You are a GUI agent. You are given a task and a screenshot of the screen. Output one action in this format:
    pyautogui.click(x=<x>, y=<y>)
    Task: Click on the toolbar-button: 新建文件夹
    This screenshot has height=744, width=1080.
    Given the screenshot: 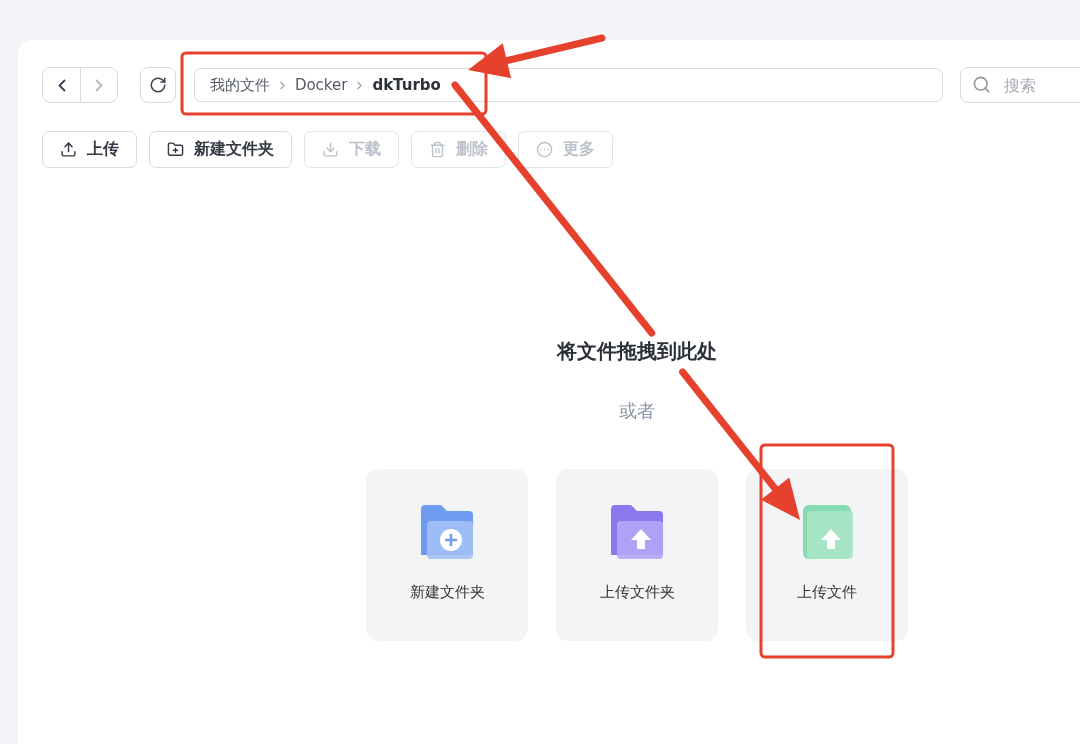 What is the action you would take?
    pyautogui.click(x=220, y=149)
    